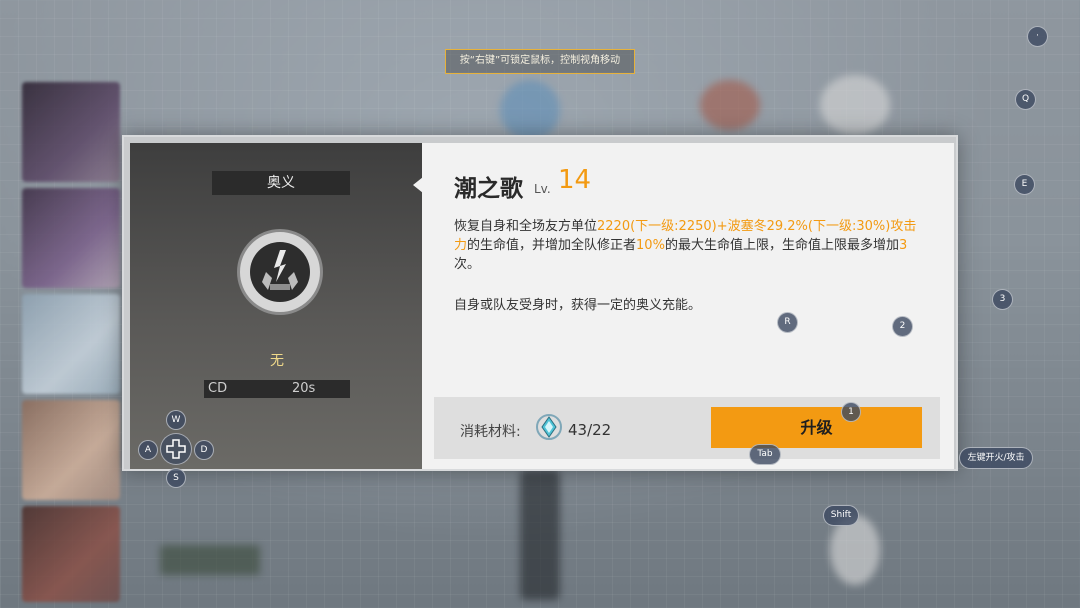 The width and height of the screenshot is (1080, 608). I want to click on cooldown-value: 20s, so click(304, 388).